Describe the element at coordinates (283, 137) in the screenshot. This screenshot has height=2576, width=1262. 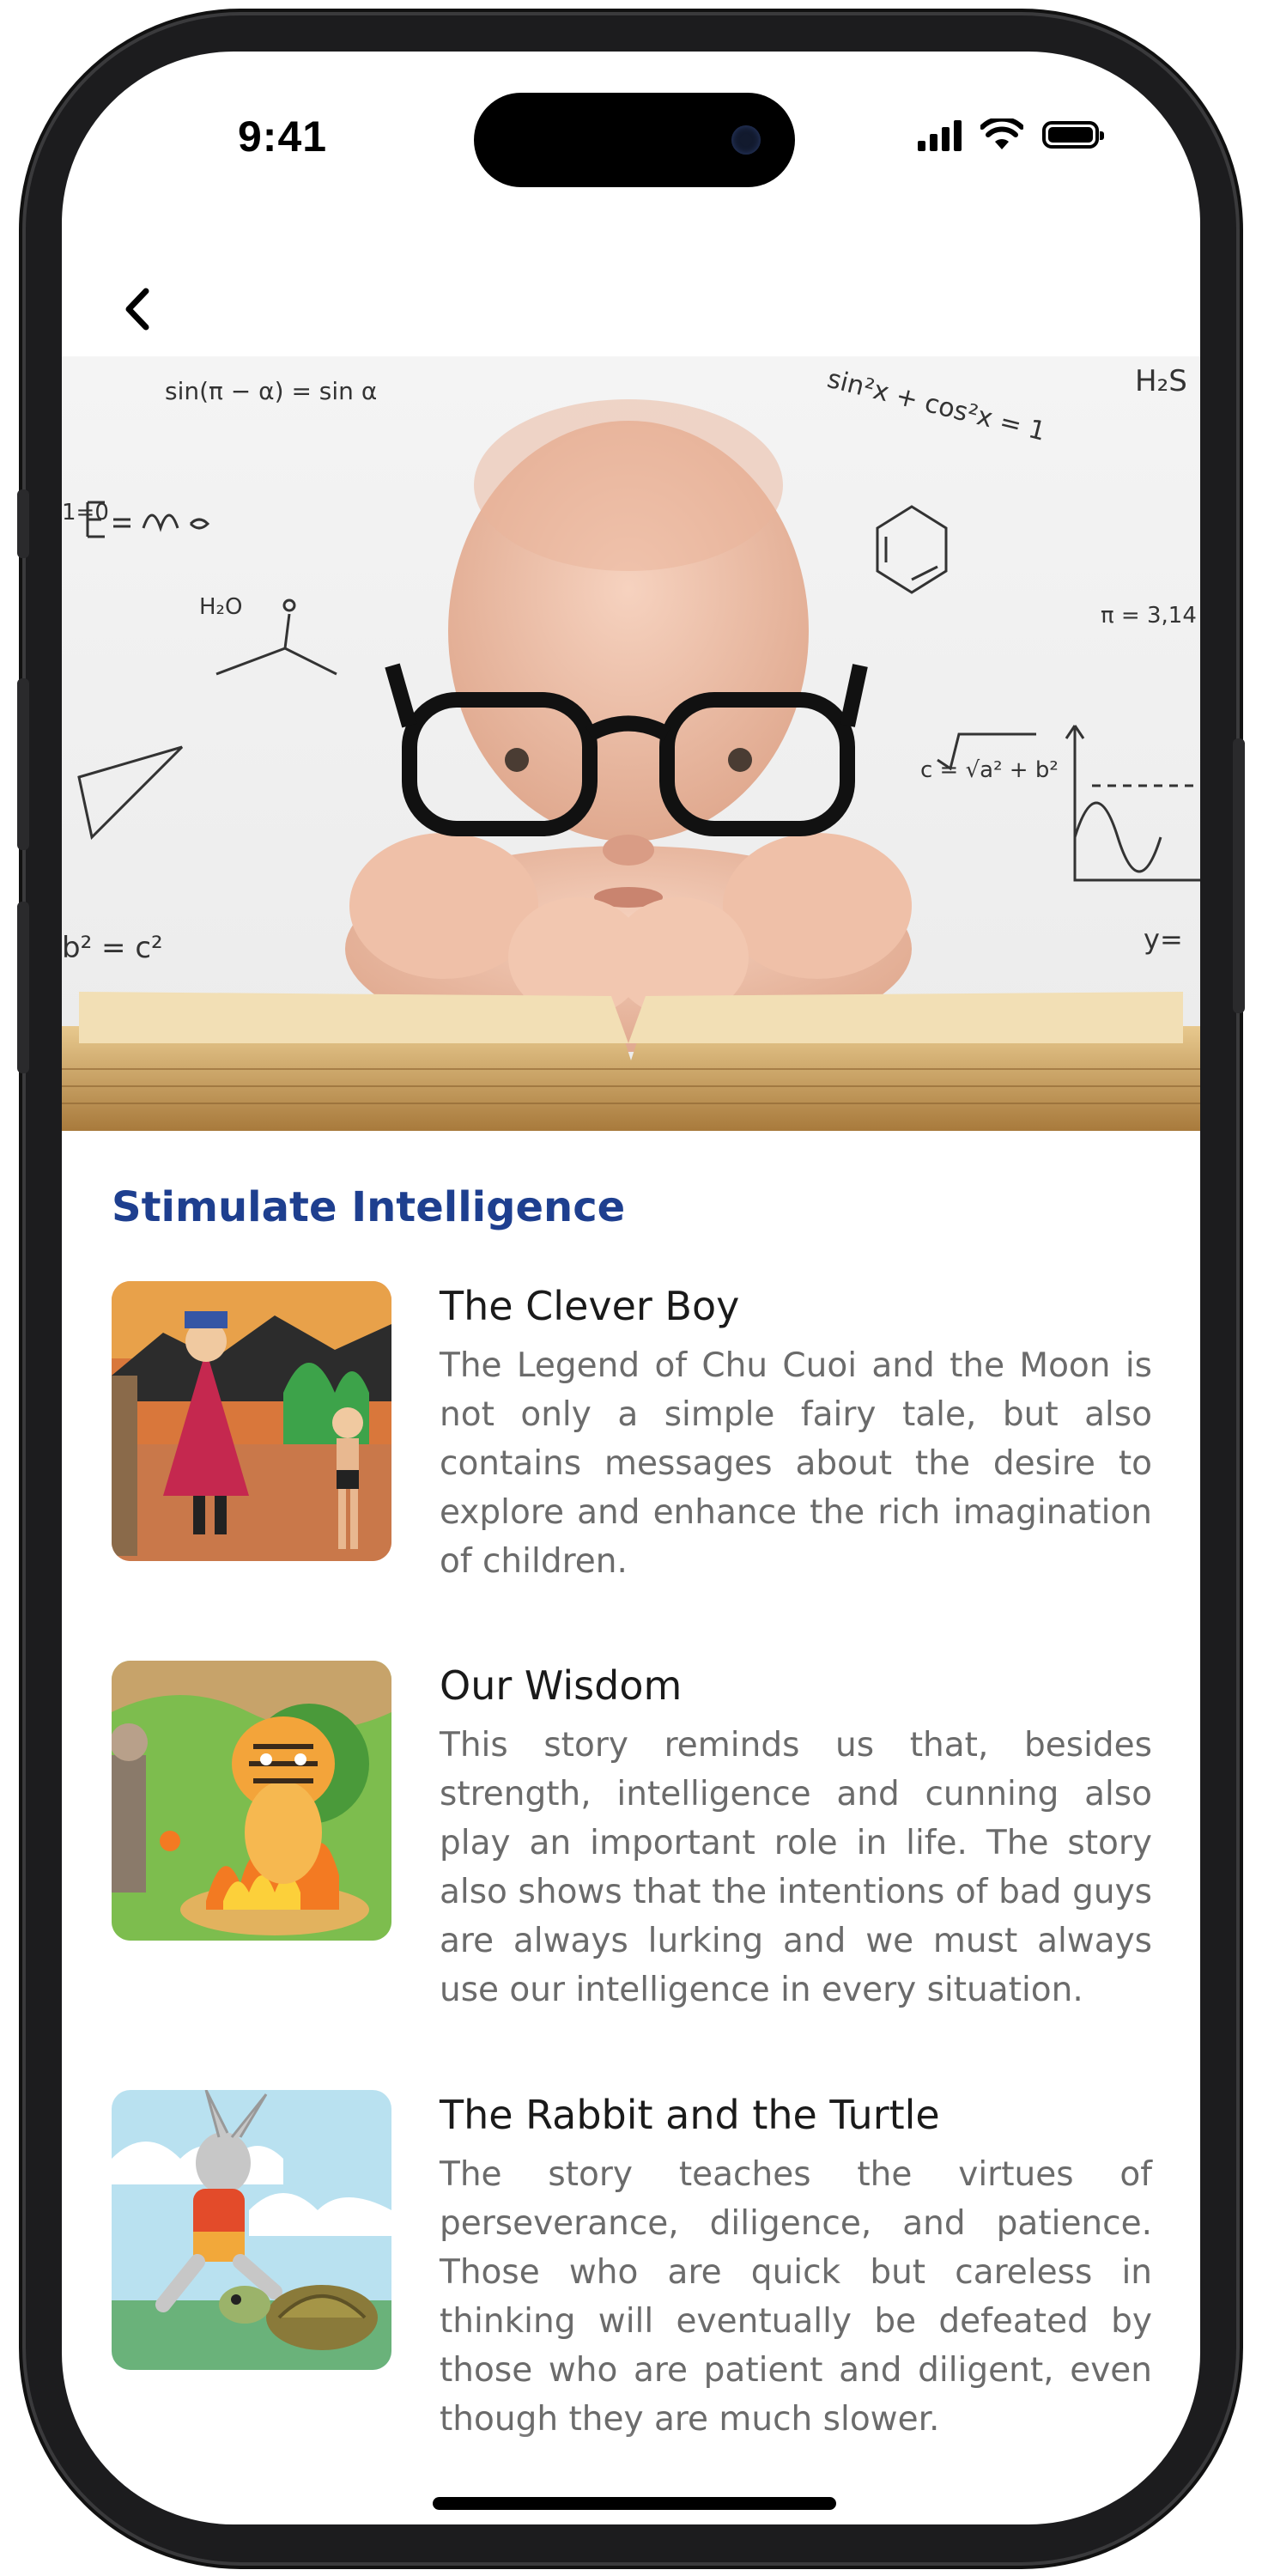
I see `status-time: 9:41` at that location.